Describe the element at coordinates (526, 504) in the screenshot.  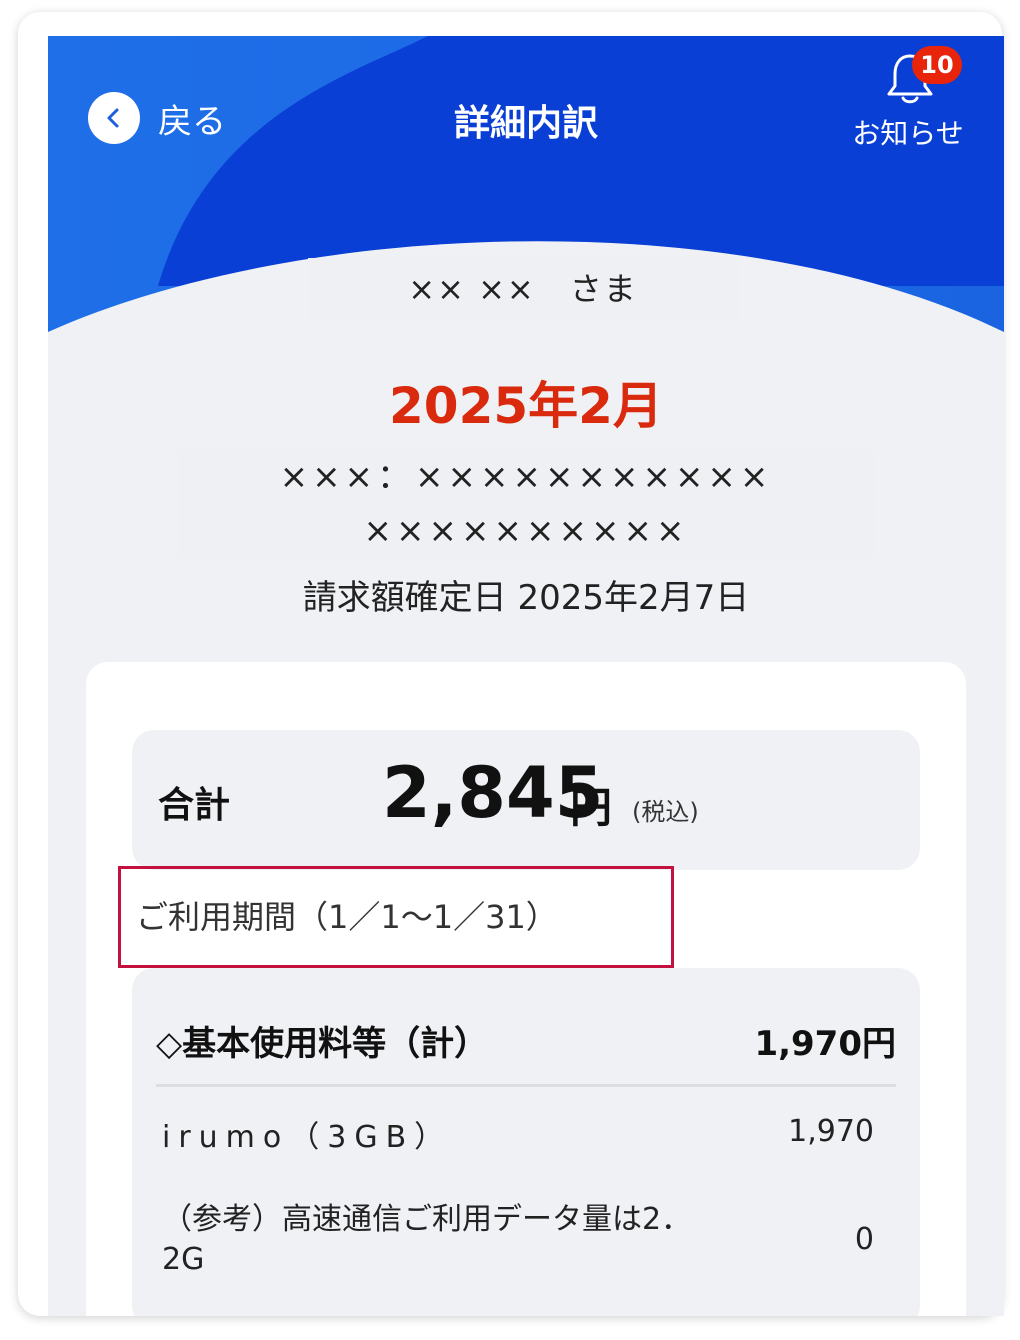
I see `contract-info: ×××：××××××××××× ××××××××××` at that location.